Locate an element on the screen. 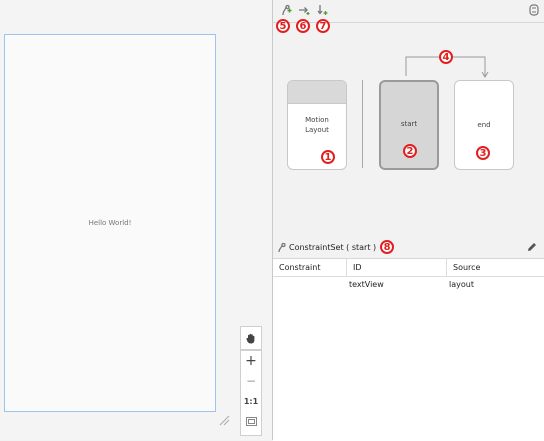  marker-7: 7 is located at coordinates (323, 26).